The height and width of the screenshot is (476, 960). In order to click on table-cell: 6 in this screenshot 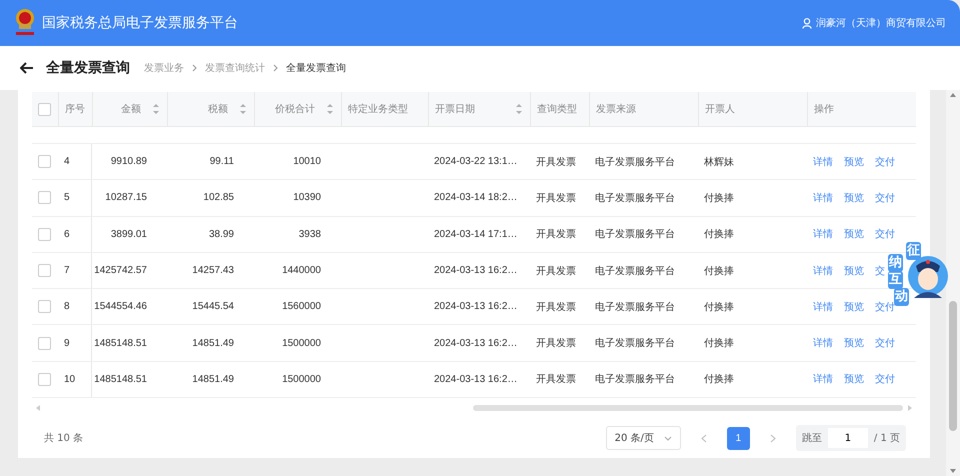, I will do `click(67, 234)`.